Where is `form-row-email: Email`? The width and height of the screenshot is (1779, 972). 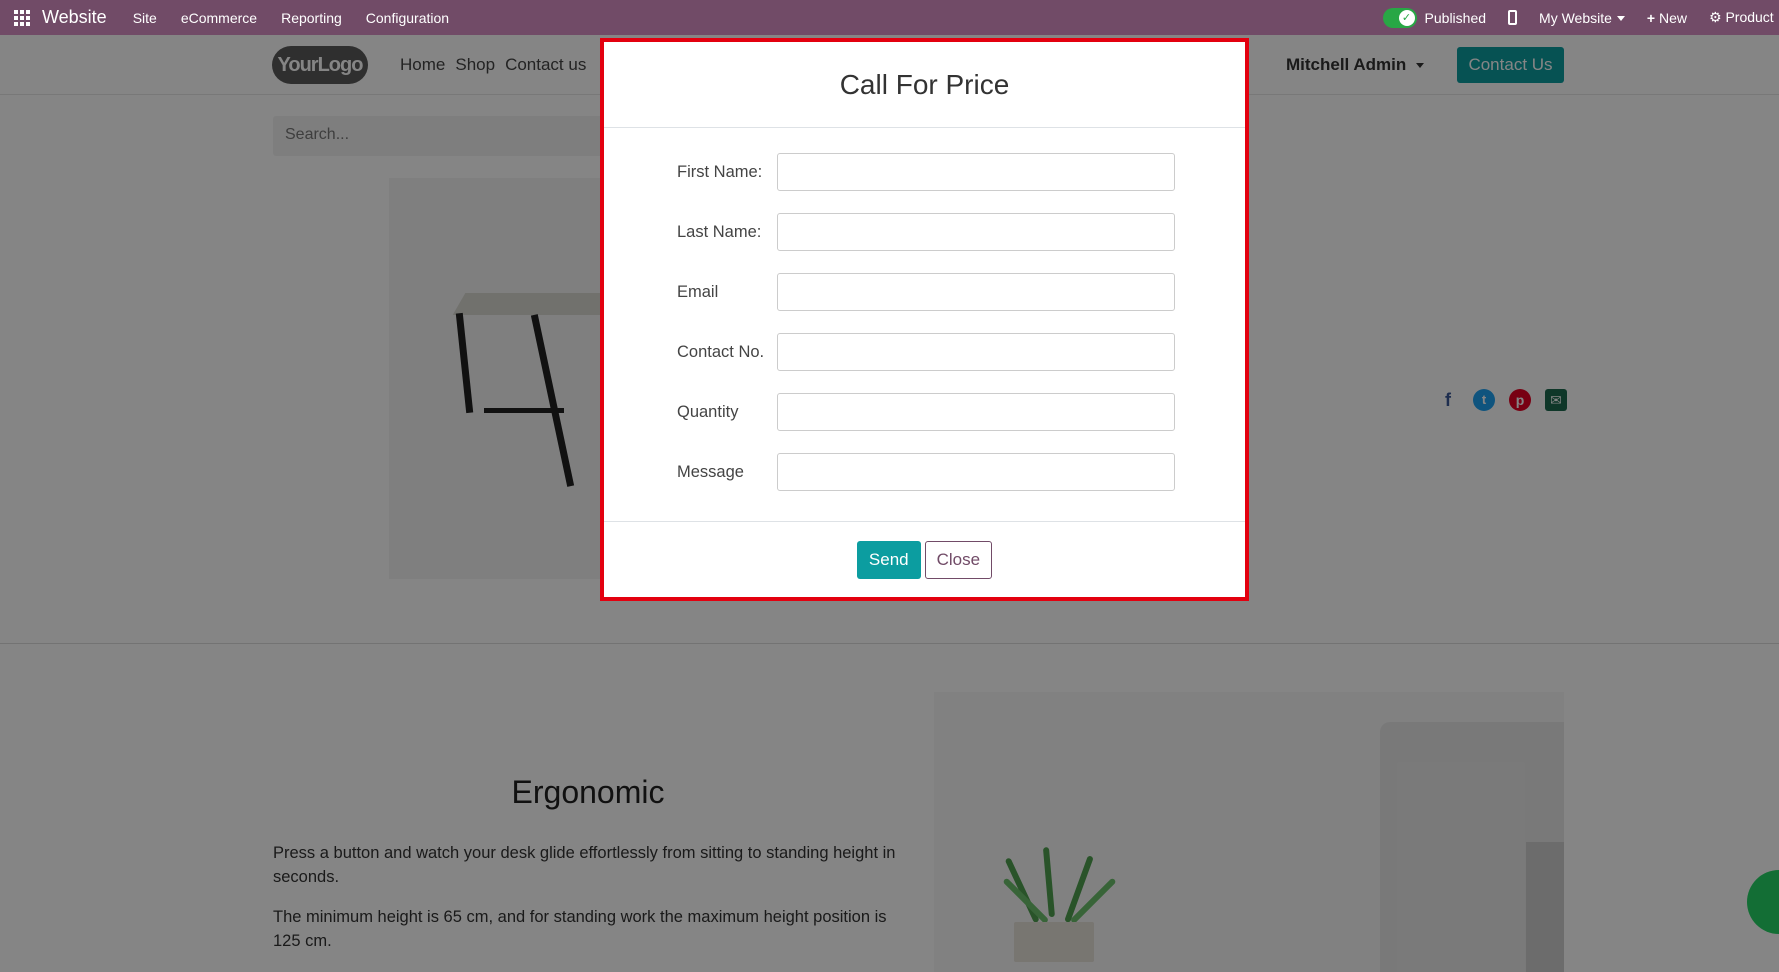 form-row-email: Email is located at coordinates (926, 292).